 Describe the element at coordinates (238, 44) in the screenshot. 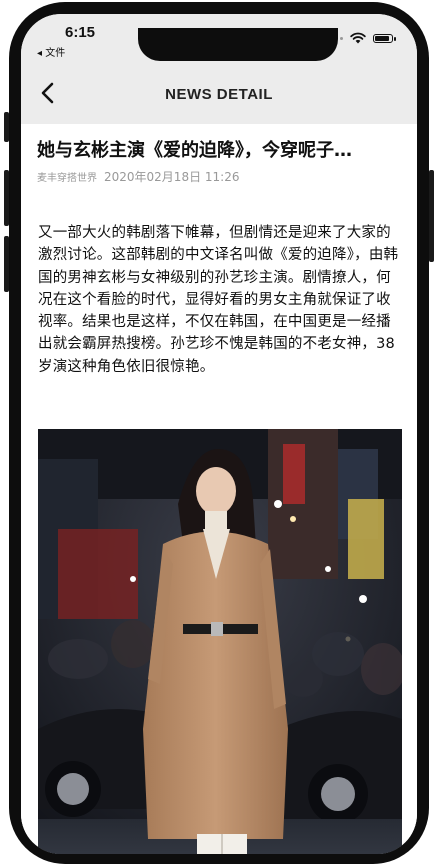

I see `notch` at that location.